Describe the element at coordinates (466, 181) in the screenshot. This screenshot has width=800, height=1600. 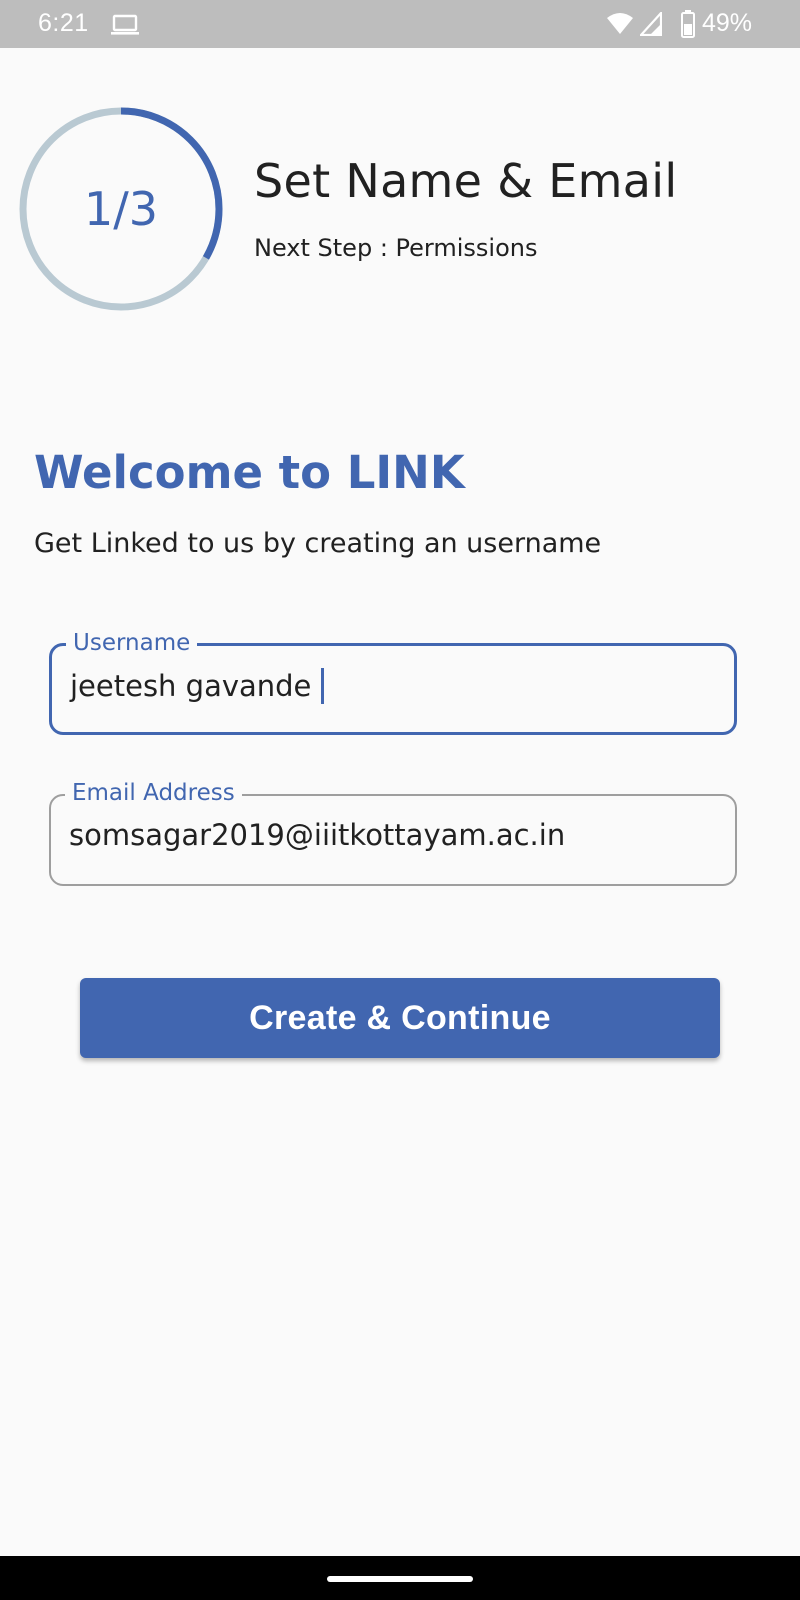
I see `step-title: Set Name & Email` at that location.